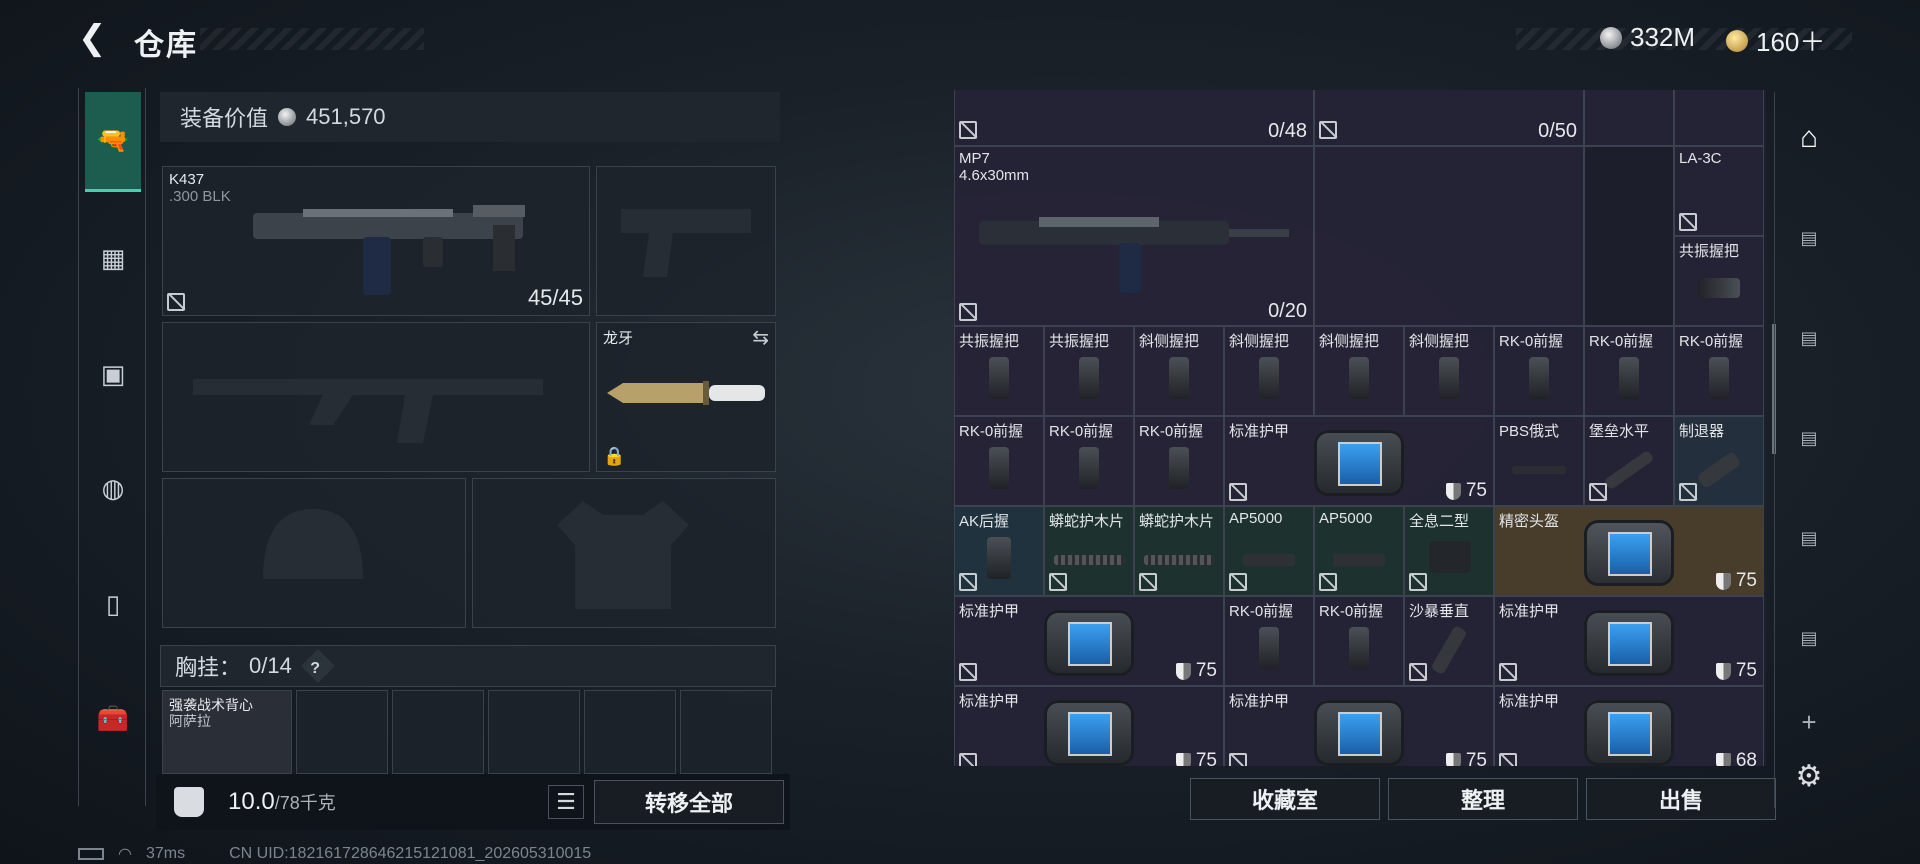 The width and height of the screenshot is (1920, 864). I want to click on storage-page-4b-icon: ▤, so click(1809, 338).